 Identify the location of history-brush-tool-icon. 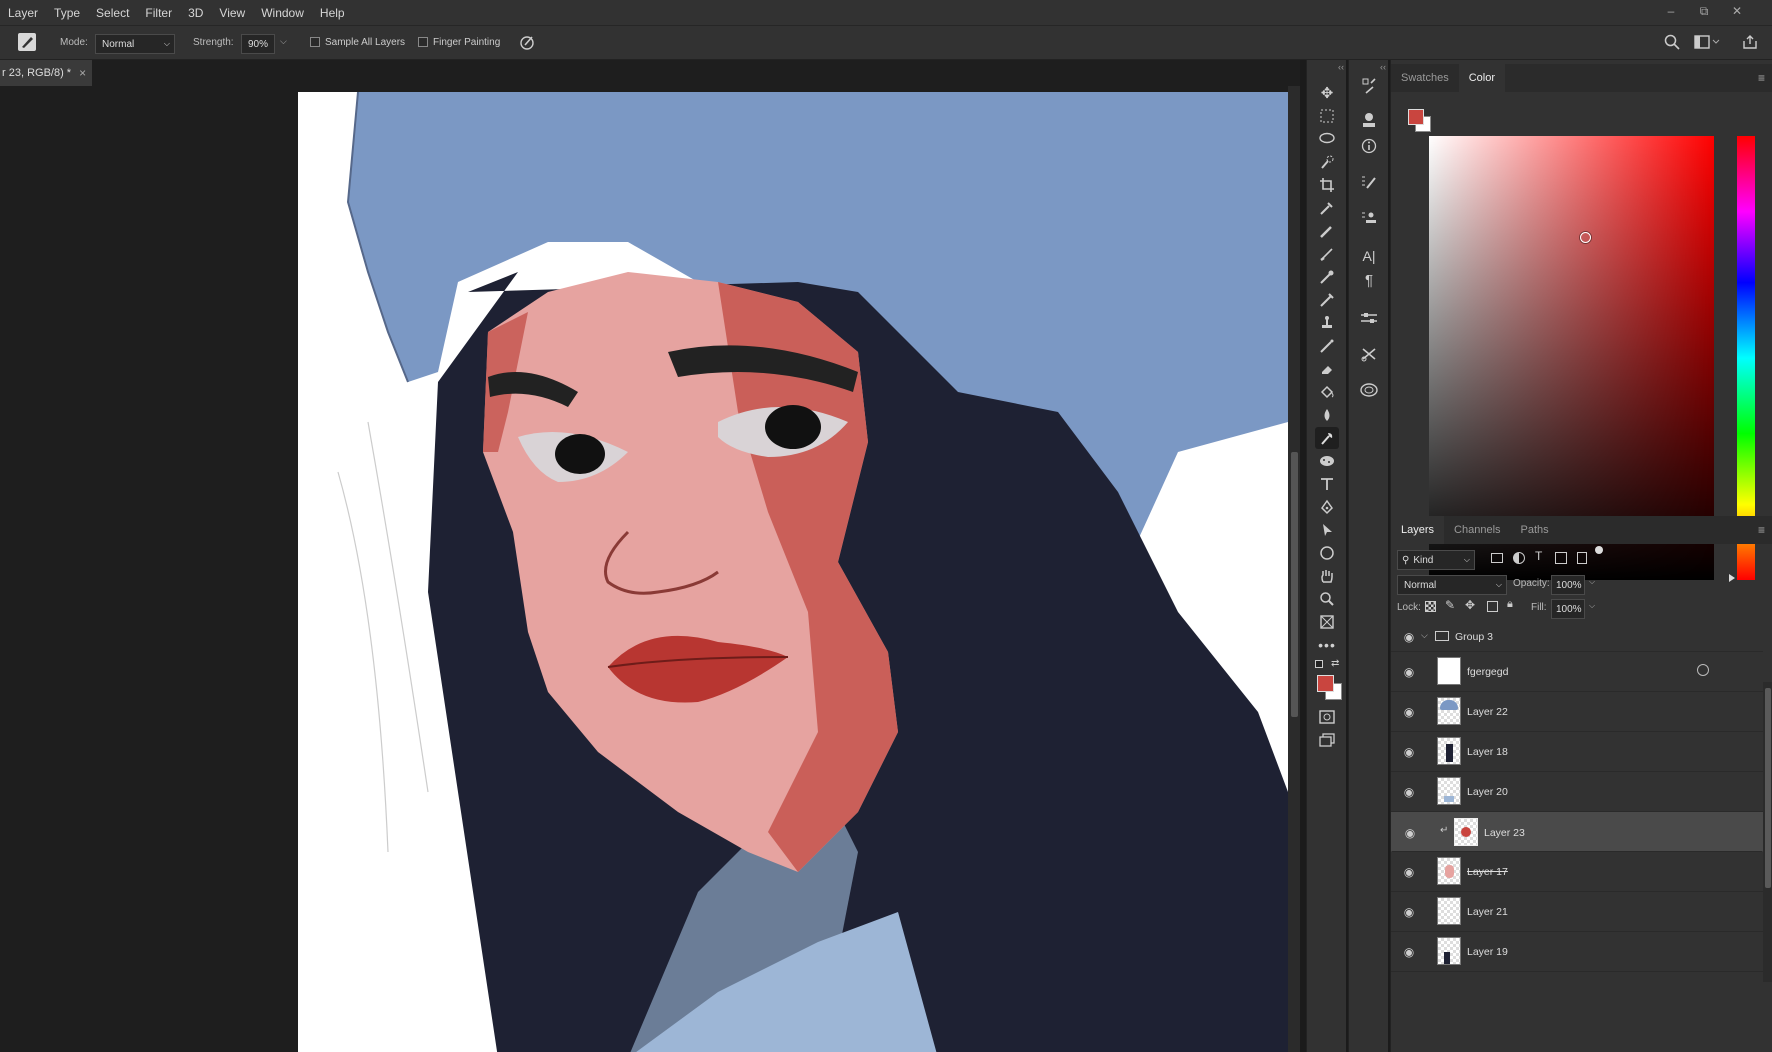
(1327, 300).